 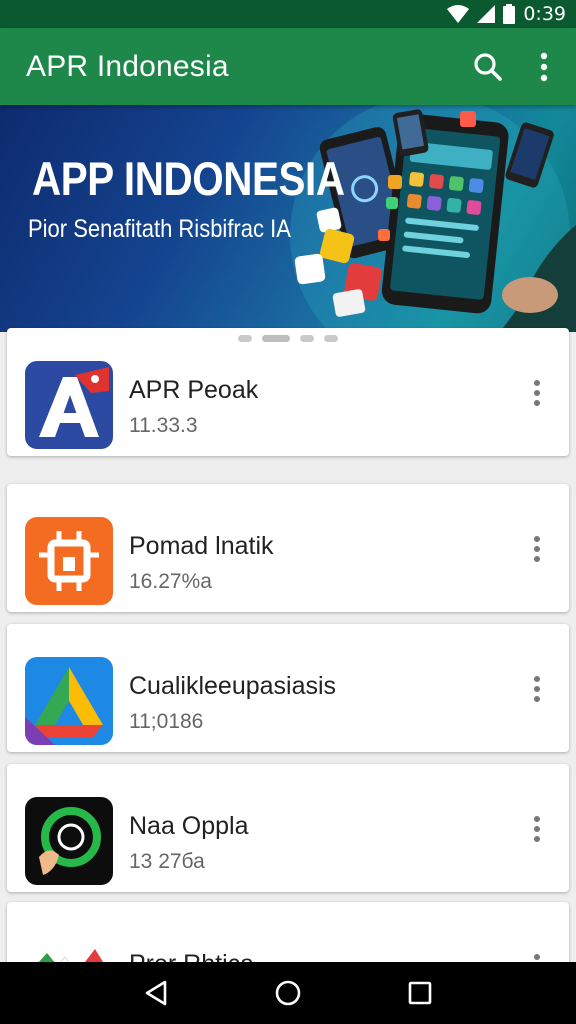 What do you see at coordinates (288, 392) in the screenshot?
I see `app-list-item: APR Peoak 11.33.3` at bounding box center [288, 392].